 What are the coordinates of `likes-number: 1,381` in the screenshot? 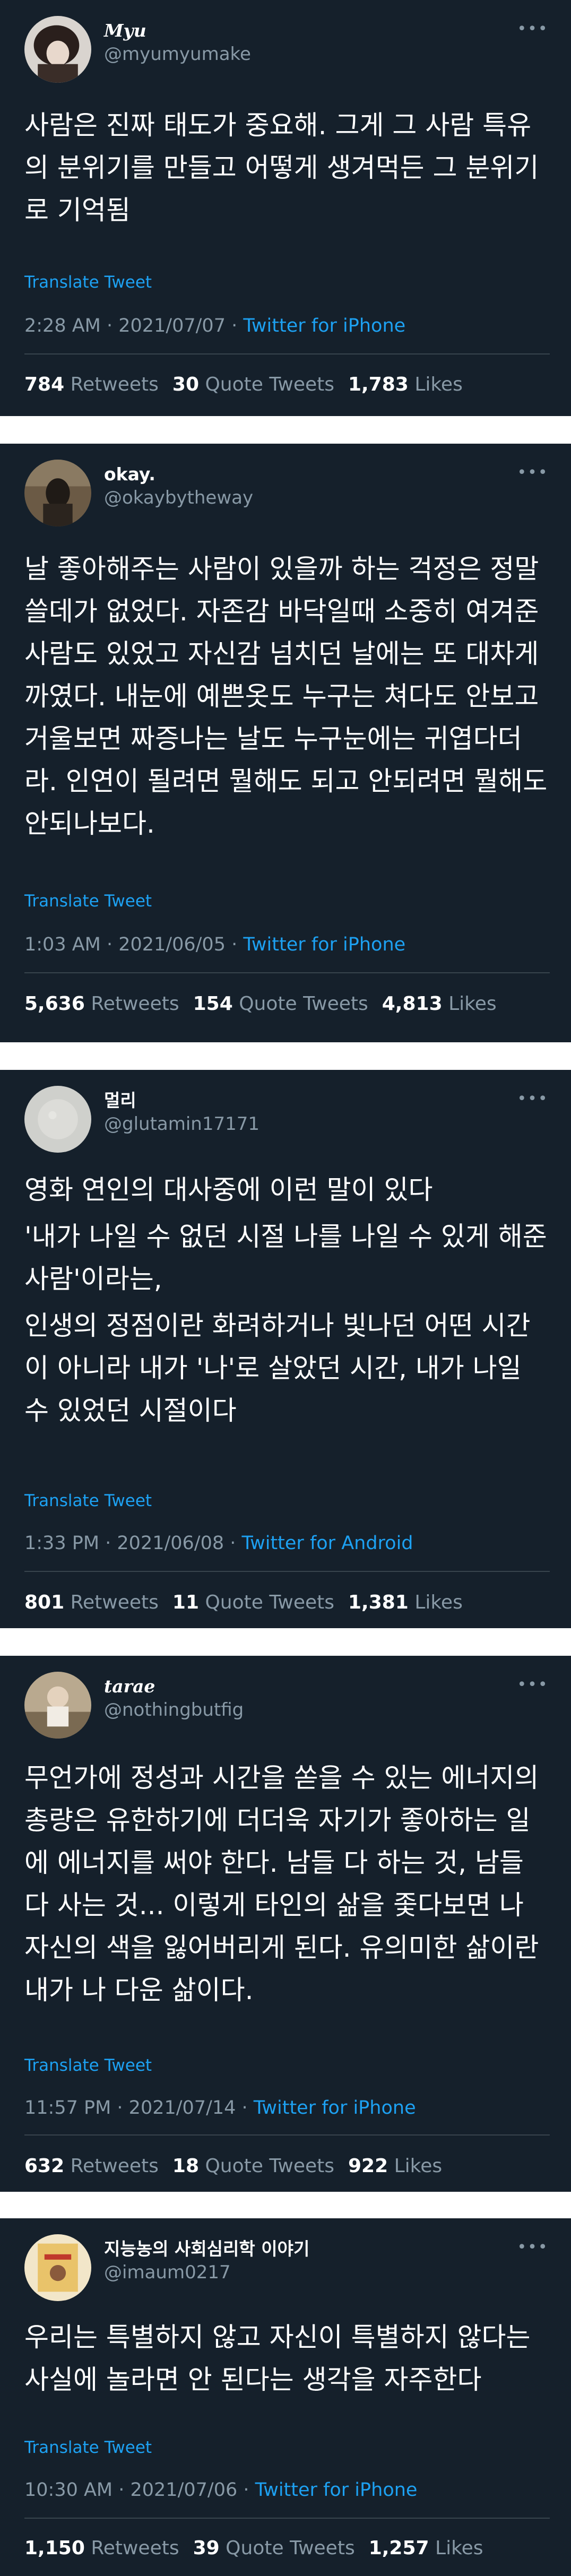 It's located at (378, 1602).